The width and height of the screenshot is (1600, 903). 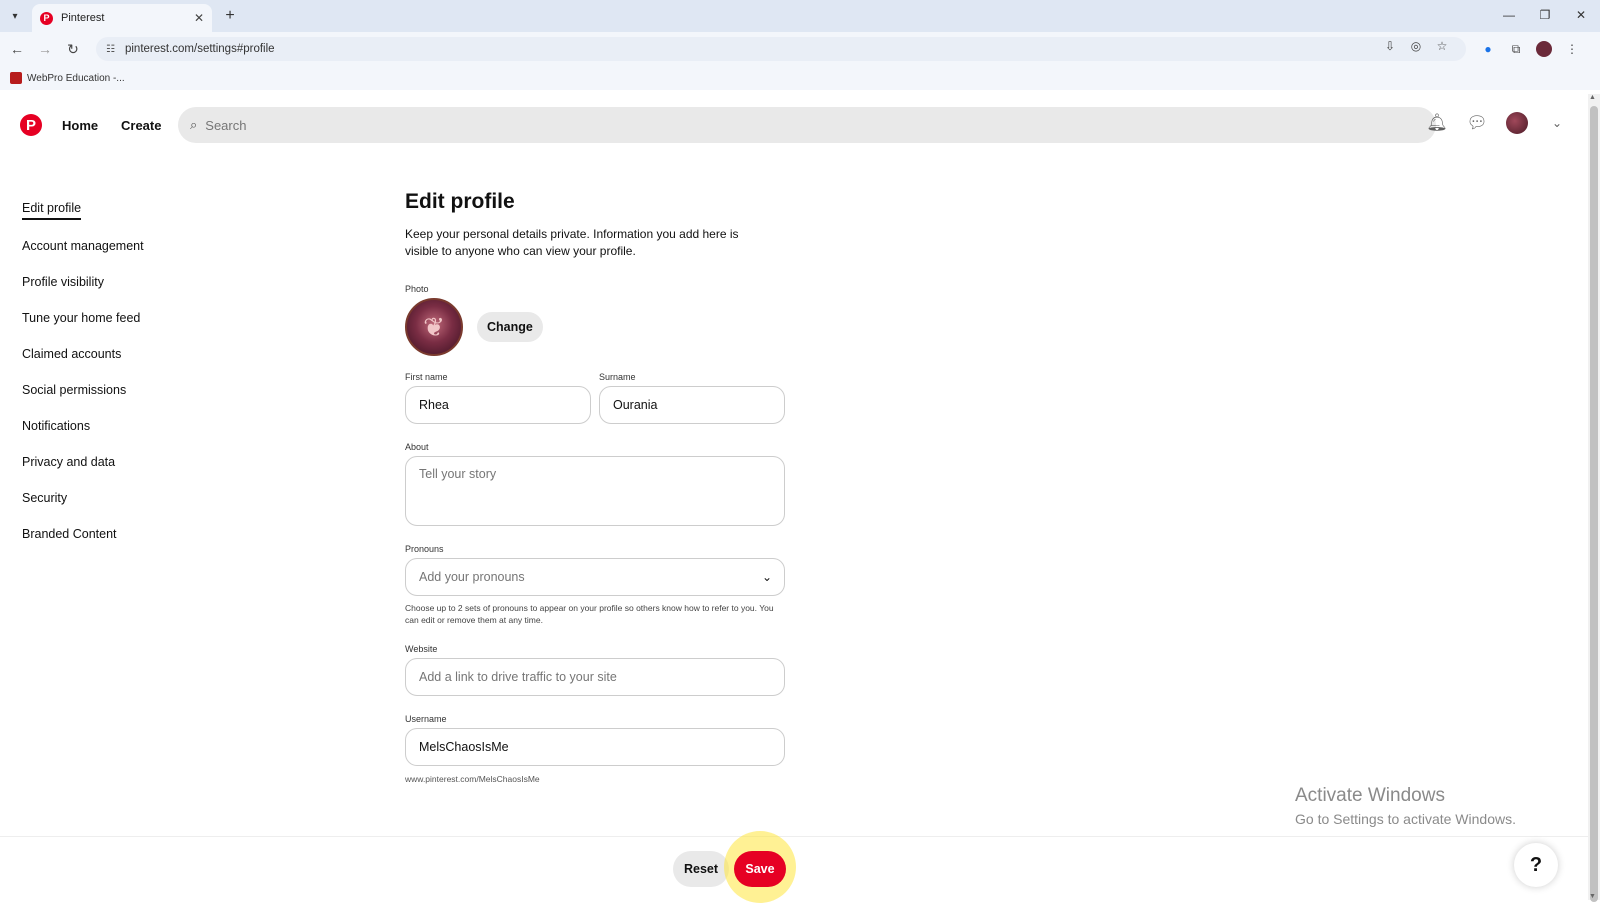 I want to click on address-bar: ☷ pinterest.com/settings#profile, so click(x=781, y=49).